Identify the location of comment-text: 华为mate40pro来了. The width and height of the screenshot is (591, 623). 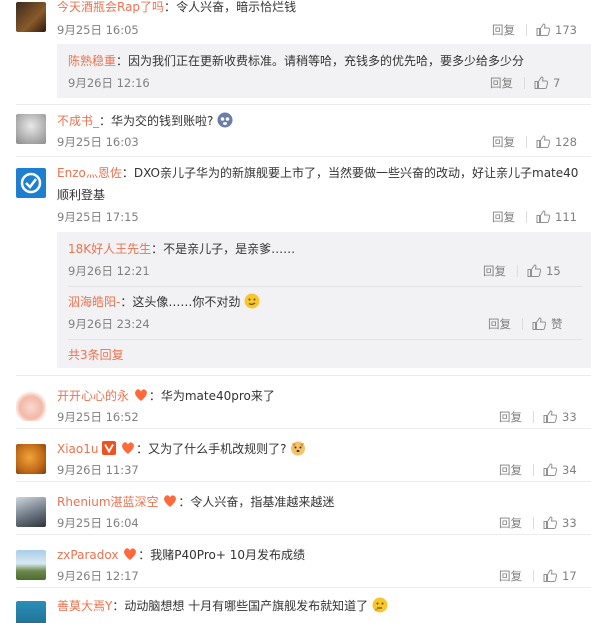
(217, 396).